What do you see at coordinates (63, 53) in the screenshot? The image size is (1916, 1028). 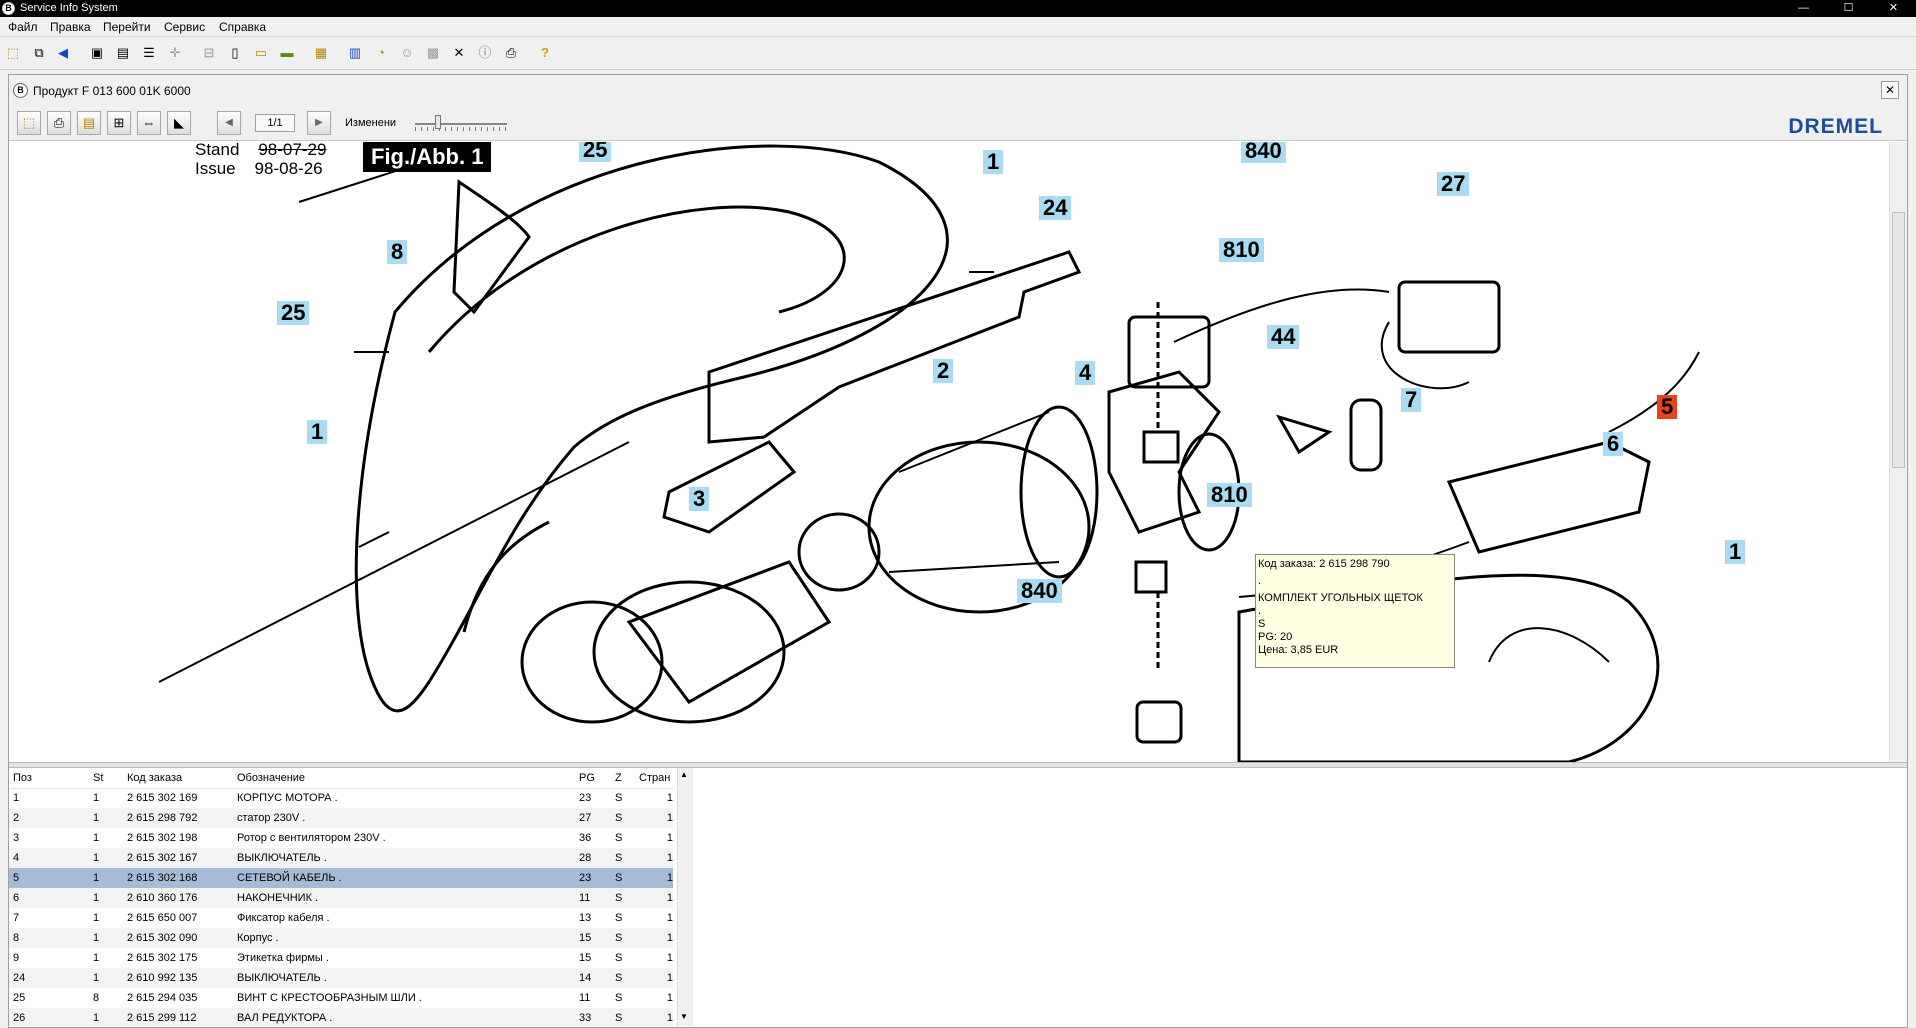 I see `back-arrow-icon: ◀` at bounding box center [63, 53].